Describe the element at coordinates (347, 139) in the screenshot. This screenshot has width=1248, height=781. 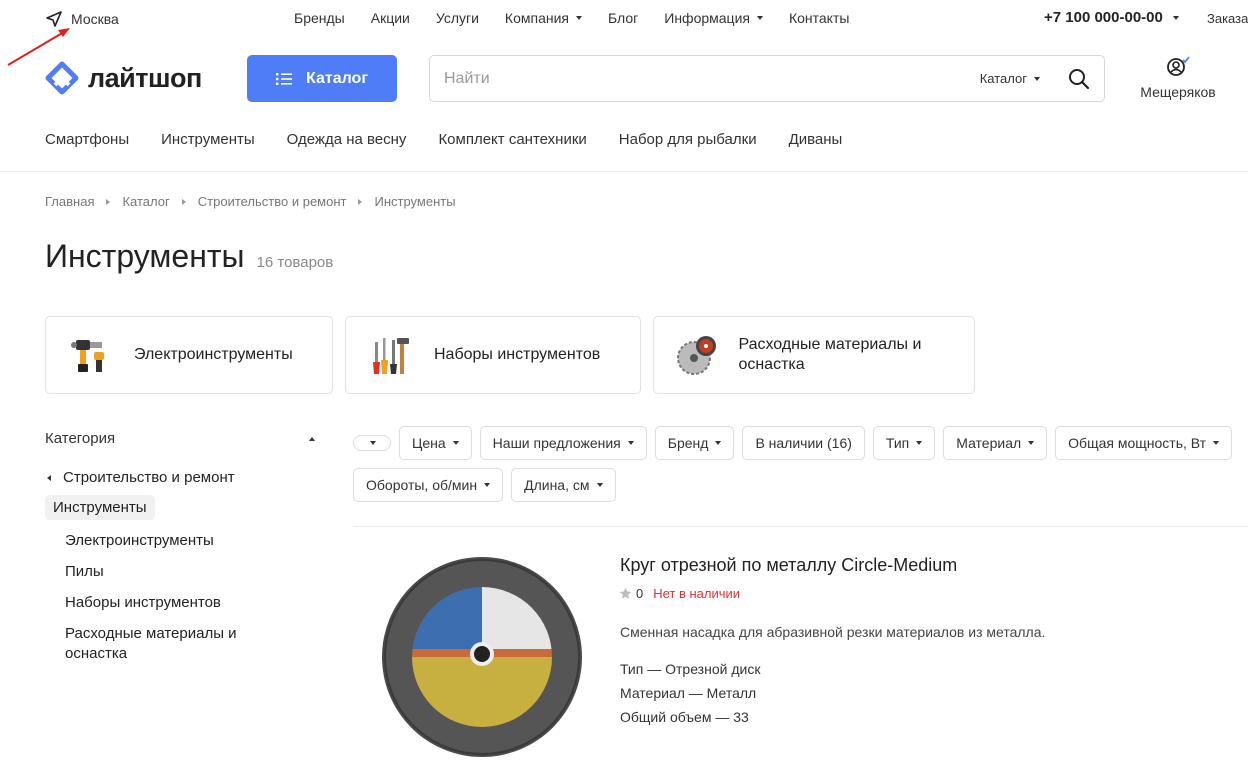
I see `quicknav-item: Одежда на весну` at that location.